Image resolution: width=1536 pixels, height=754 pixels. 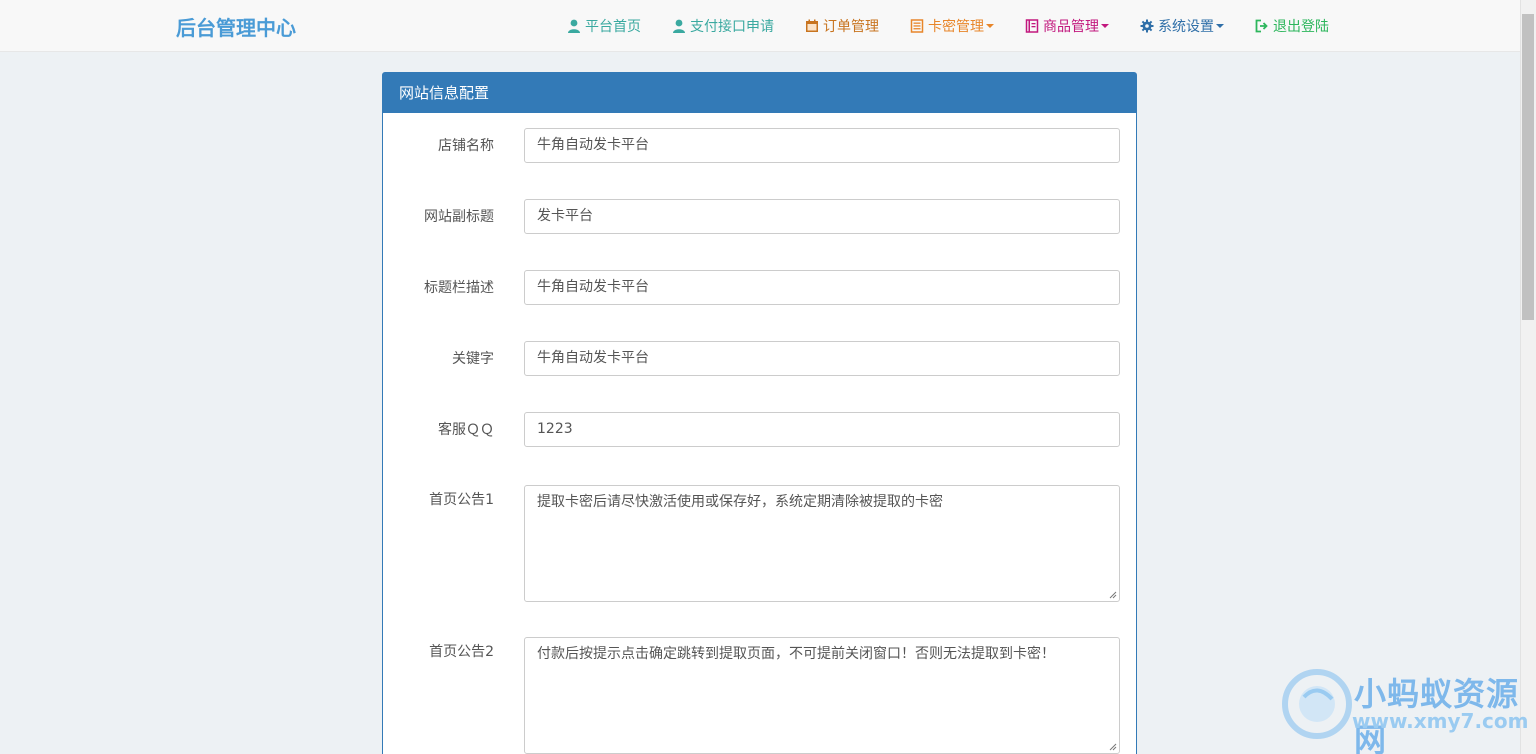 What do you see at coordinates (473, 359) in the screenshot?
I see `field-label: 关键字` at bounding box center [473, 359].